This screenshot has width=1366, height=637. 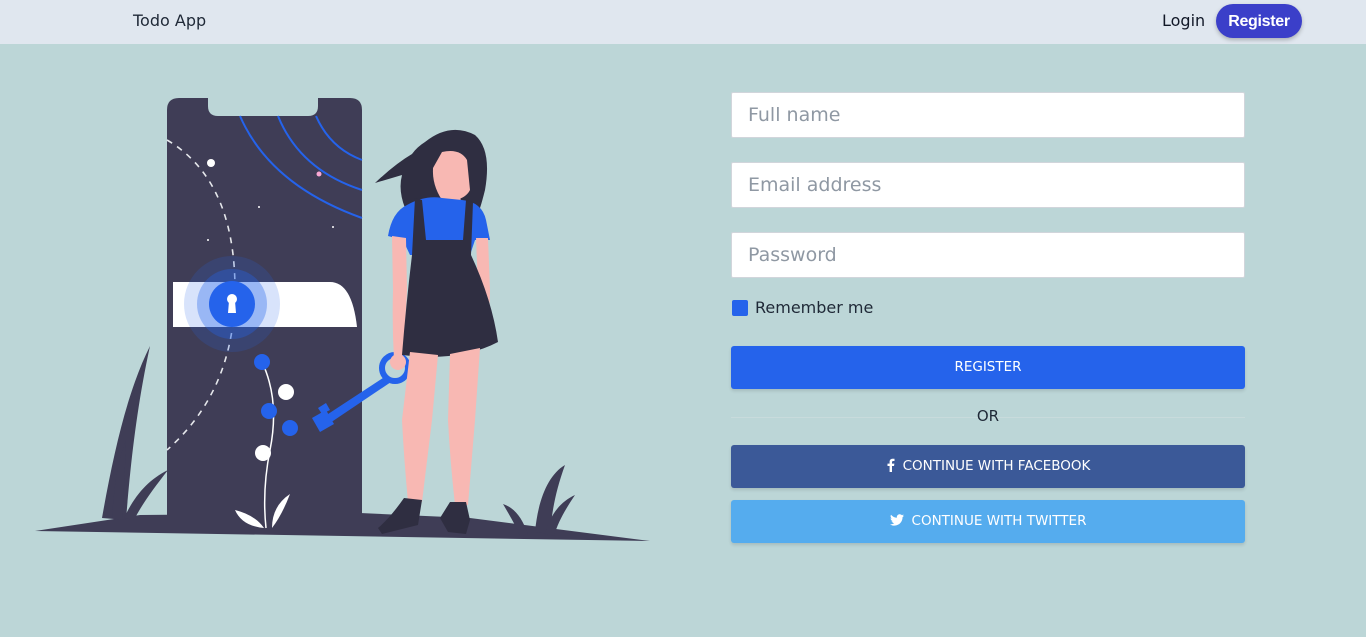 I want to click on twitter-button: CONTINUE WITH TWITTER, so click(x=988, y=521).